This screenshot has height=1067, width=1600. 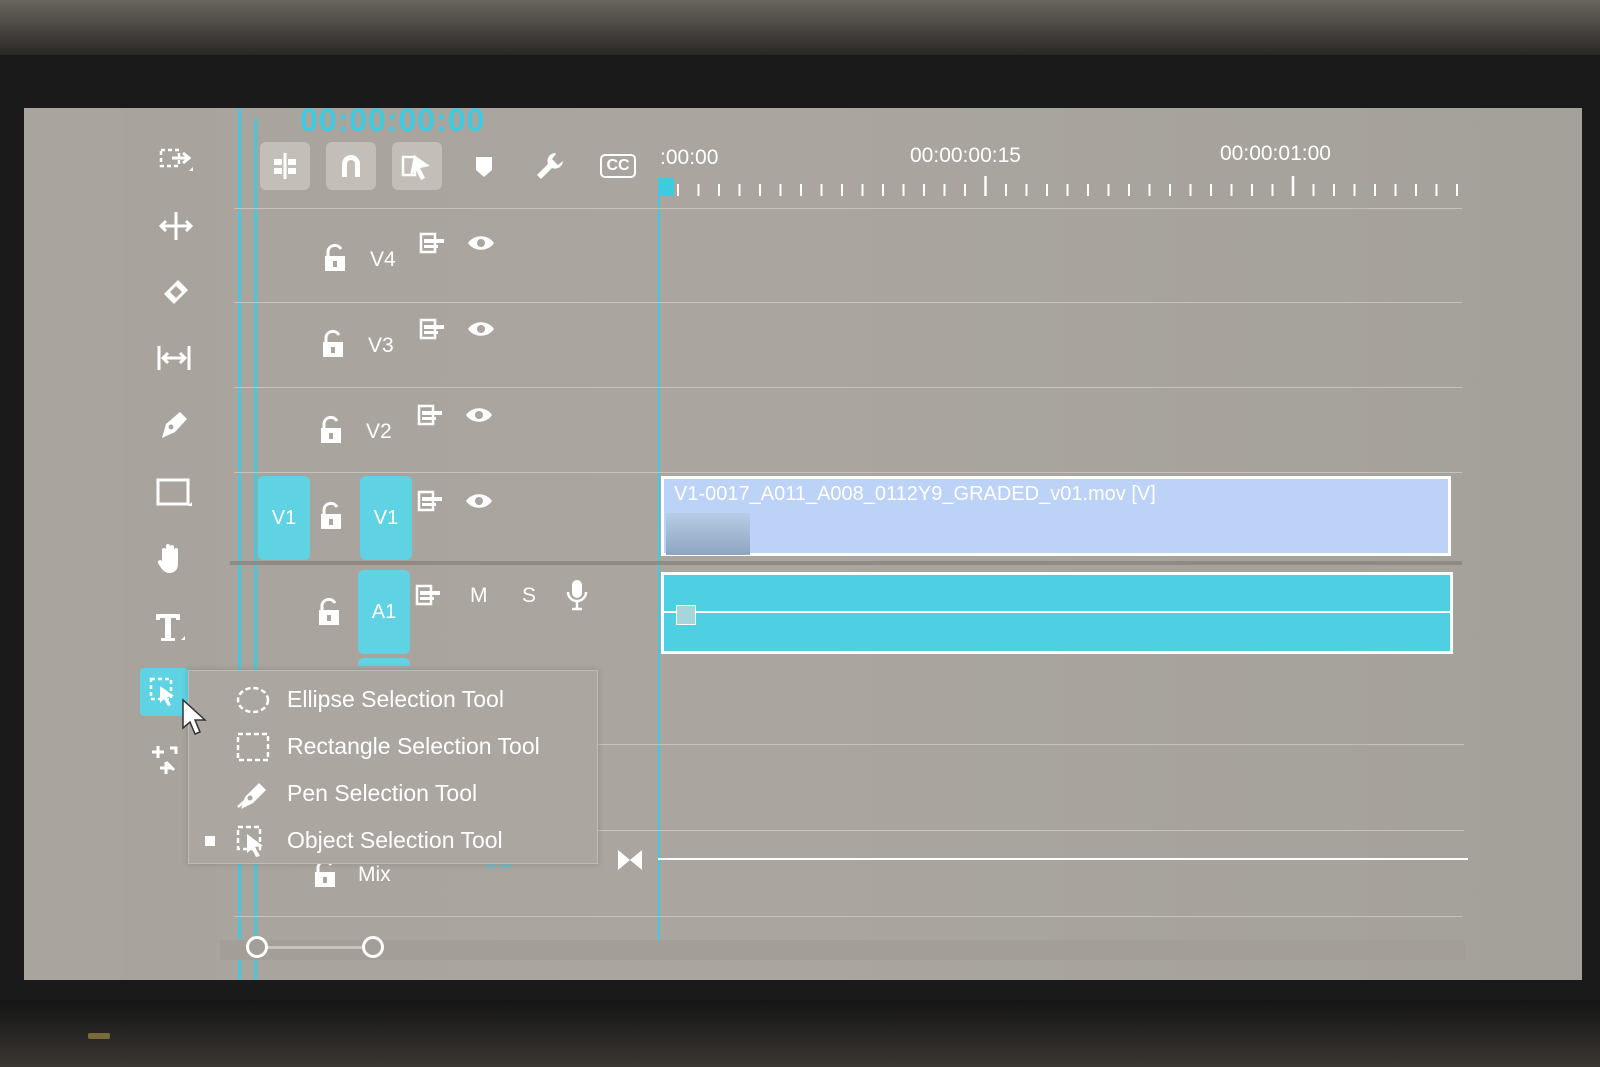 What do you see at coordinates (374, 874) in the screenshot?
I see `mix-track-label: Mix` at bounding box center [374, 874].